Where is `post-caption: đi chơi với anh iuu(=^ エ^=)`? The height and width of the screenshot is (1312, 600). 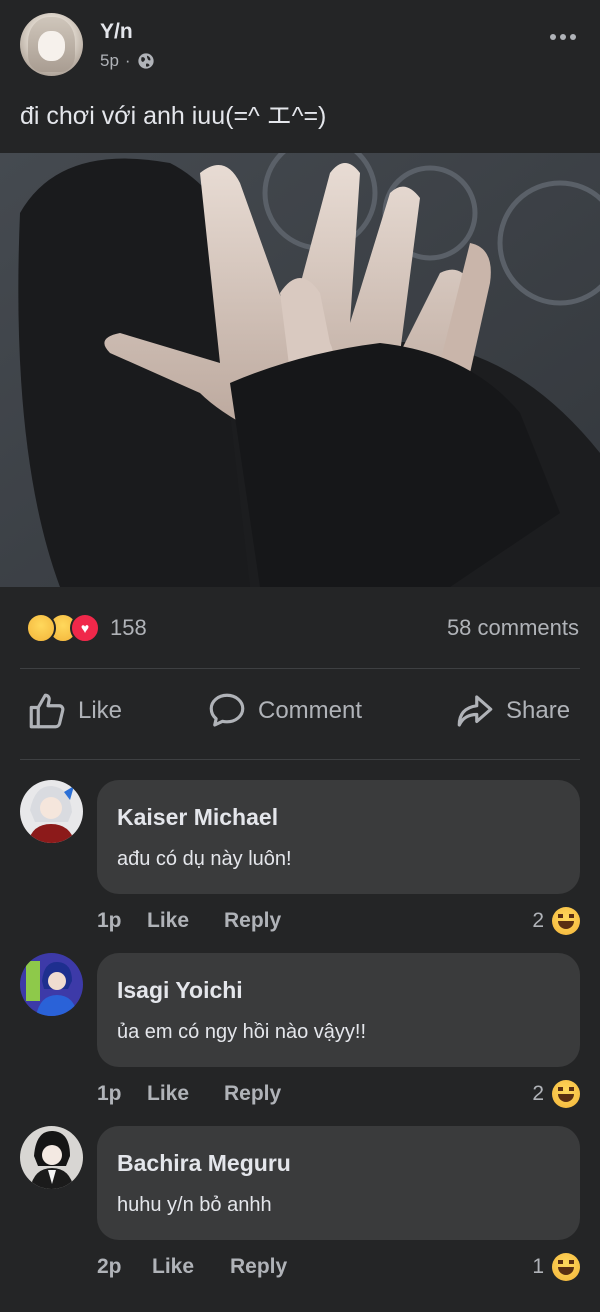 post-caption: đi chơi với anh iuu(=^ エ^=) is located at coordinates (173, 116).